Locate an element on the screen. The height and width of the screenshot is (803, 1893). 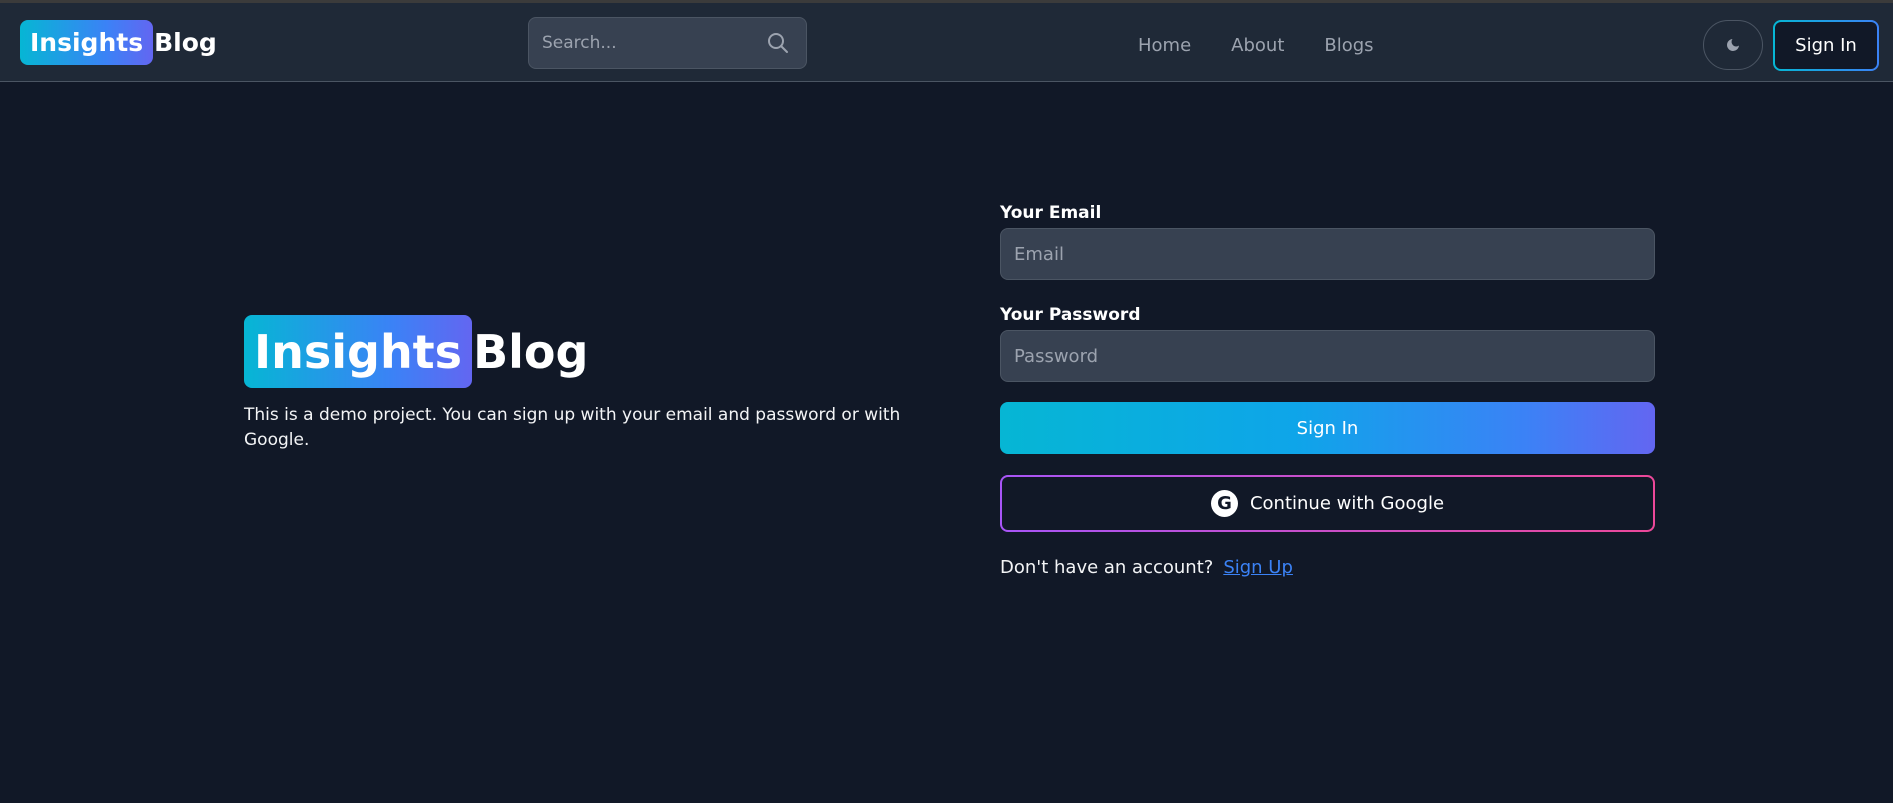
navbar: Insights Blog Home About Blogs Sign In is located at coordinates (946, 42).